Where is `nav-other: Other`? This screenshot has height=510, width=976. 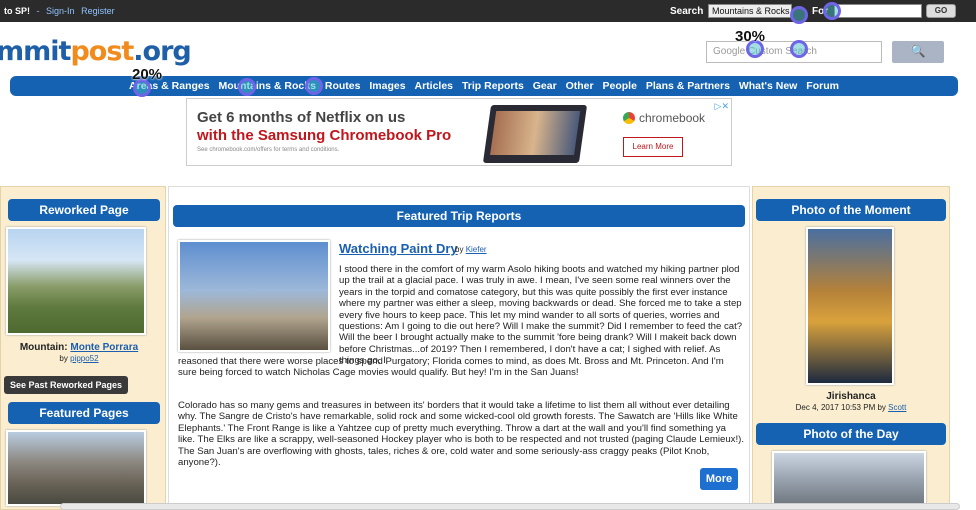 nav-other: Other is located at coordinates (580, 86).